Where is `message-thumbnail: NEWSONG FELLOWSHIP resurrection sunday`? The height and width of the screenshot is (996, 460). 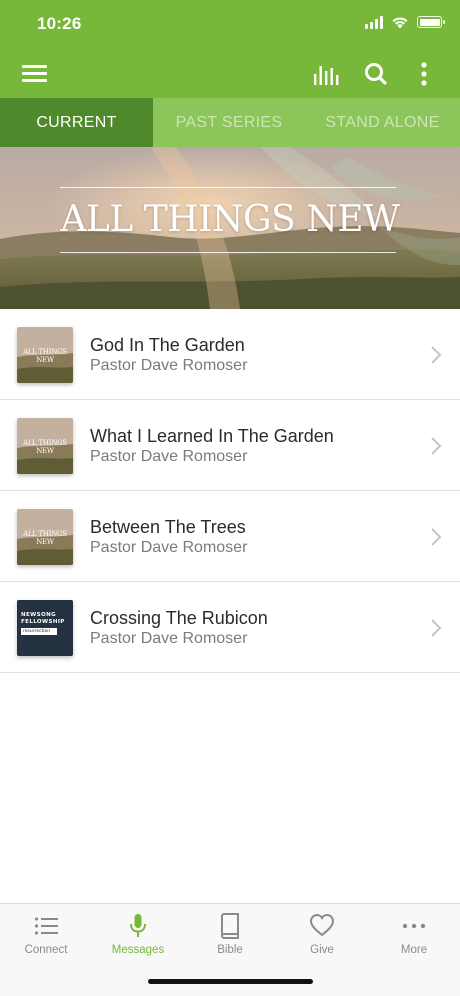 message-thumbnail: NEWSONG FELLOWSHIP resurrection sunday is located at coordinates (45, 628).